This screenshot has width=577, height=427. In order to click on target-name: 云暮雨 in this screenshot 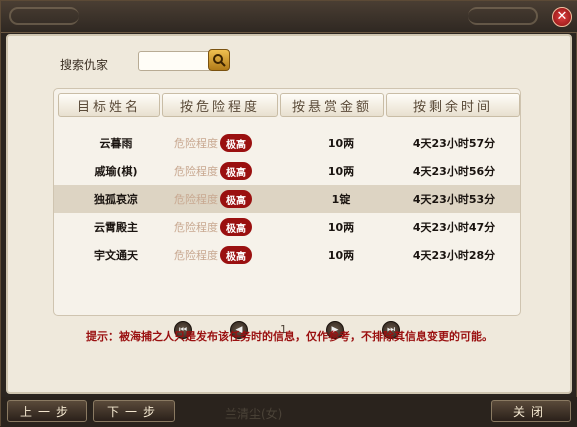, I will do `click(116, 143)`.